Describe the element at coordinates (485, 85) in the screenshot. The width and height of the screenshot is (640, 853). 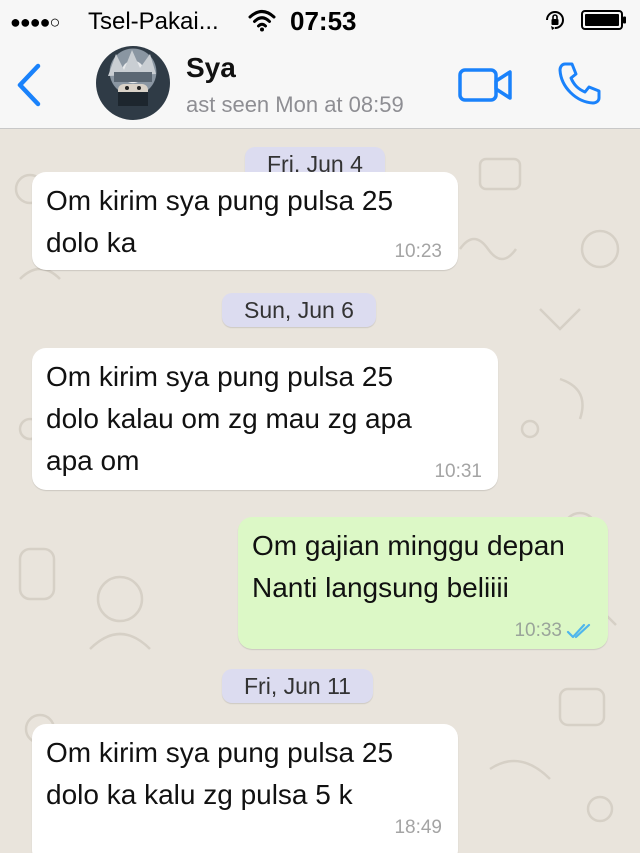
I see `video-camera-icon` at that location.